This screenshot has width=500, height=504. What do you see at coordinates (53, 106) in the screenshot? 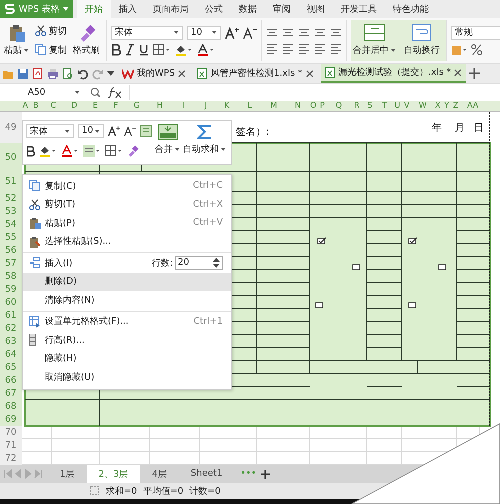
I see `column-header: C` at bounding box center [53, 106].